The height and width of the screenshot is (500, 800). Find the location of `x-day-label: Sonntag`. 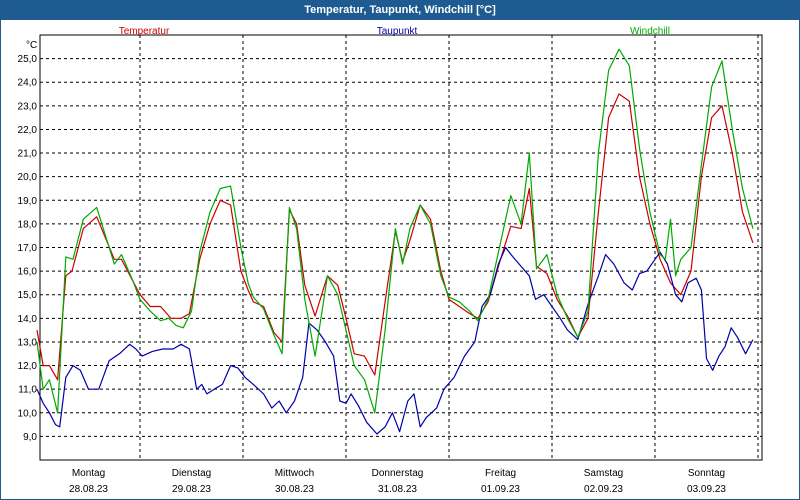

x-day-label: Sonntag is located at coordinates (706, 473).